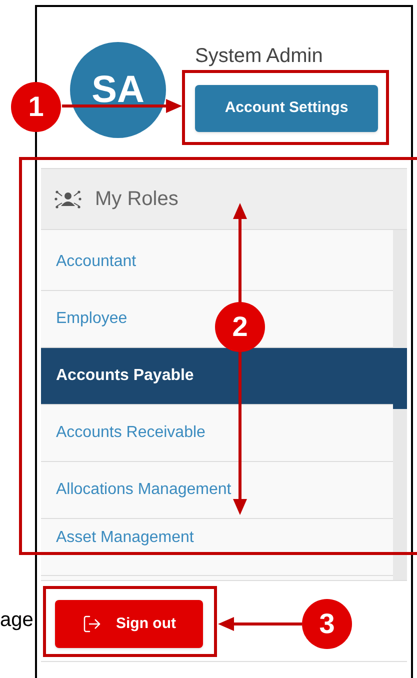  I want to click on scrollbar, so click(400, 405).